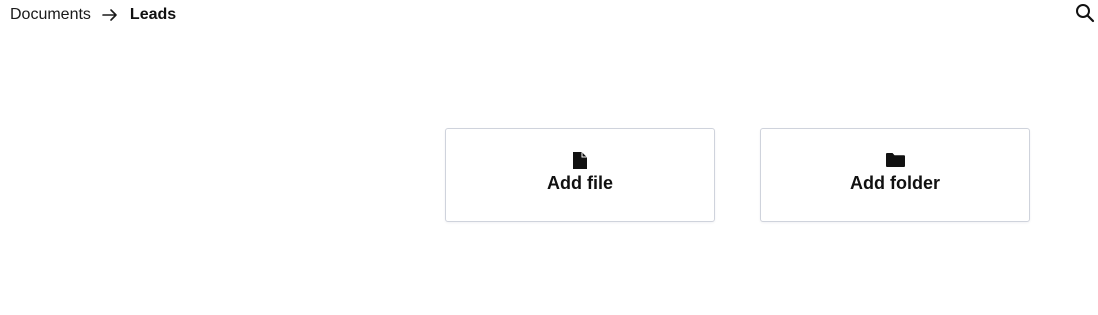  What do you see at coordinates (580, 160) in the screenshot?
I see `file-icon` at bounding box center [580, 160].